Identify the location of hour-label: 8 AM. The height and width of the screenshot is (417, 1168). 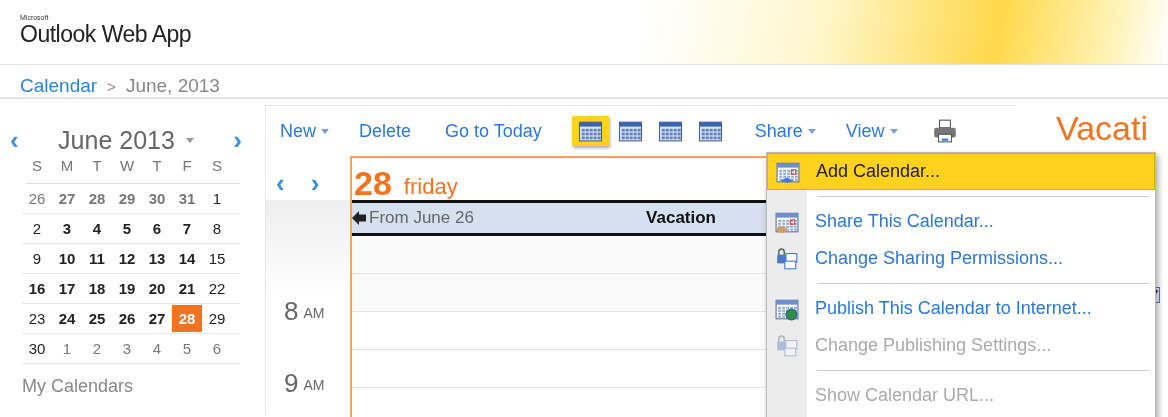
(304, 312).